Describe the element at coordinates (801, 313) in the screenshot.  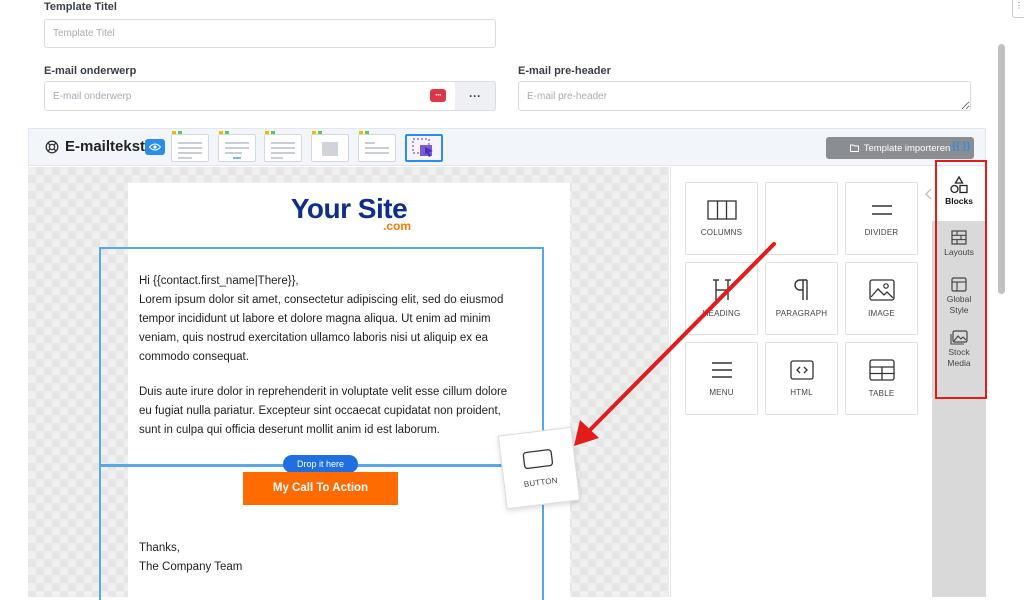
I see `block-paragraph-label: PARAGRAPH` at that location.